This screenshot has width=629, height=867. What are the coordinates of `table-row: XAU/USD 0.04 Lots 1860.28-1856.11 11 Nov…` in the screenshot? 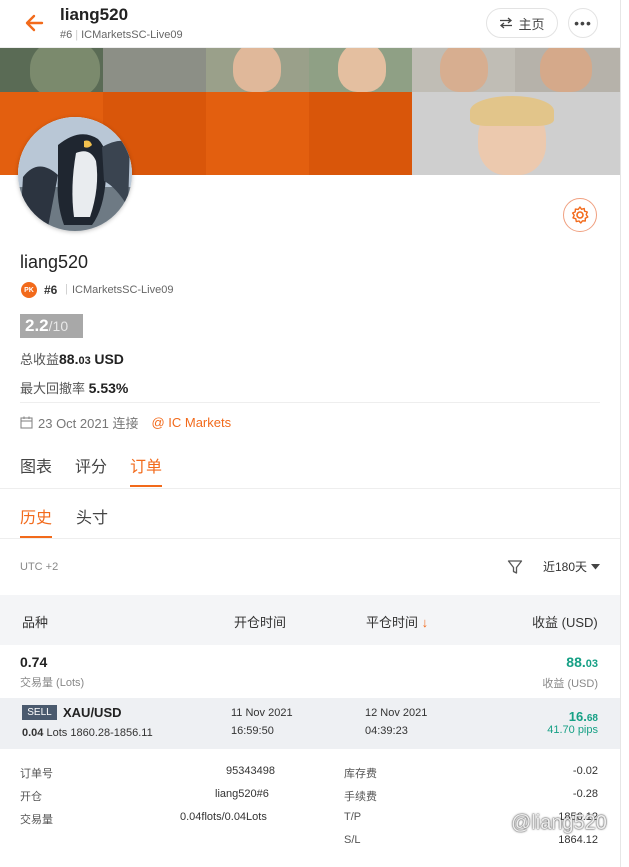 It's located at (310, 723).